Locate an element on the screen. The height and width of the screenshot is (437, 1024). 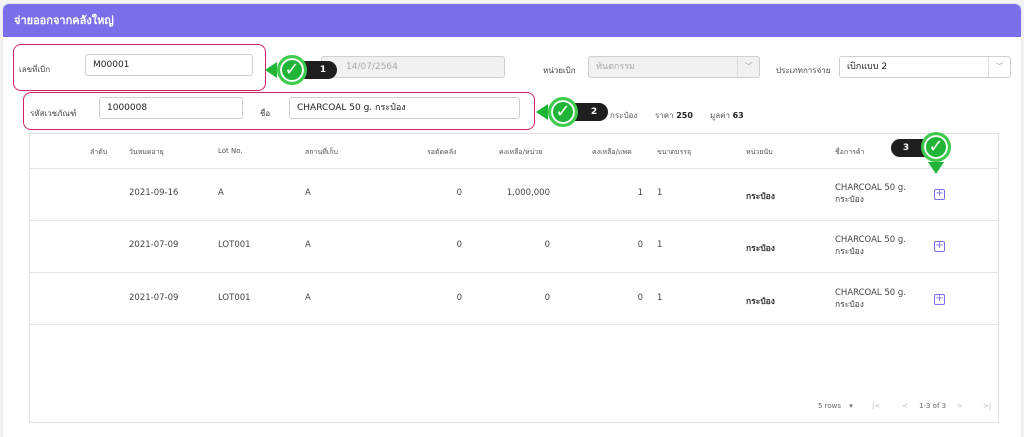
column-header-pack-size: ขนาดบรรจุ is located at coordinates (674, 152).